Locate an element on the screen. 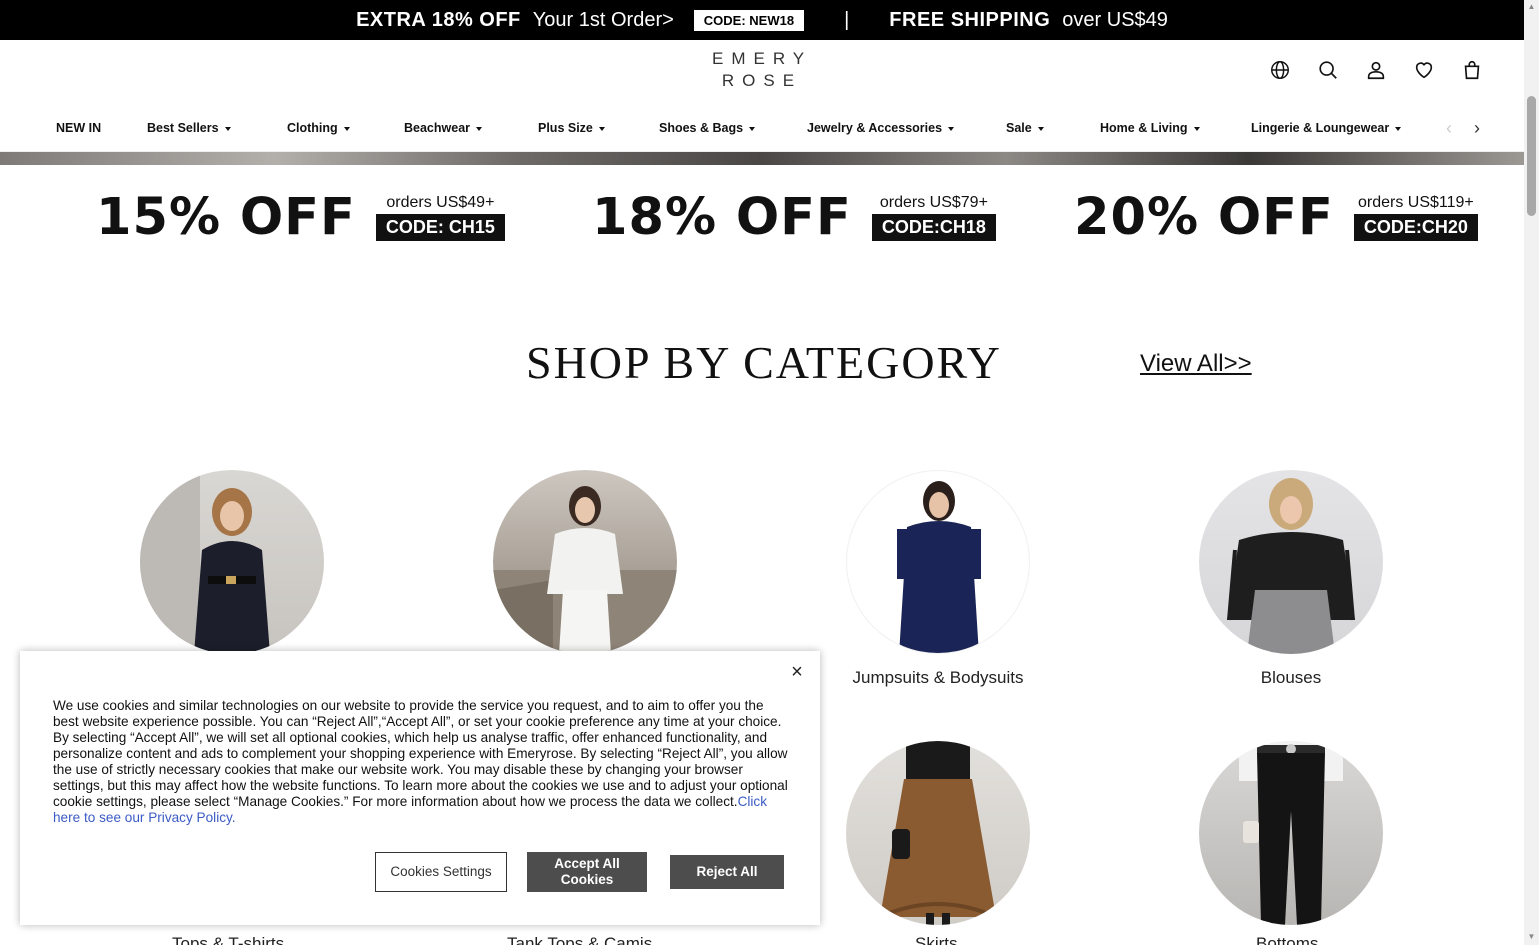 The width and height of the screenshot is (1539, 945). nav-item-jewelry: Jewelry & Accessories is located at coordinates (881, 128).